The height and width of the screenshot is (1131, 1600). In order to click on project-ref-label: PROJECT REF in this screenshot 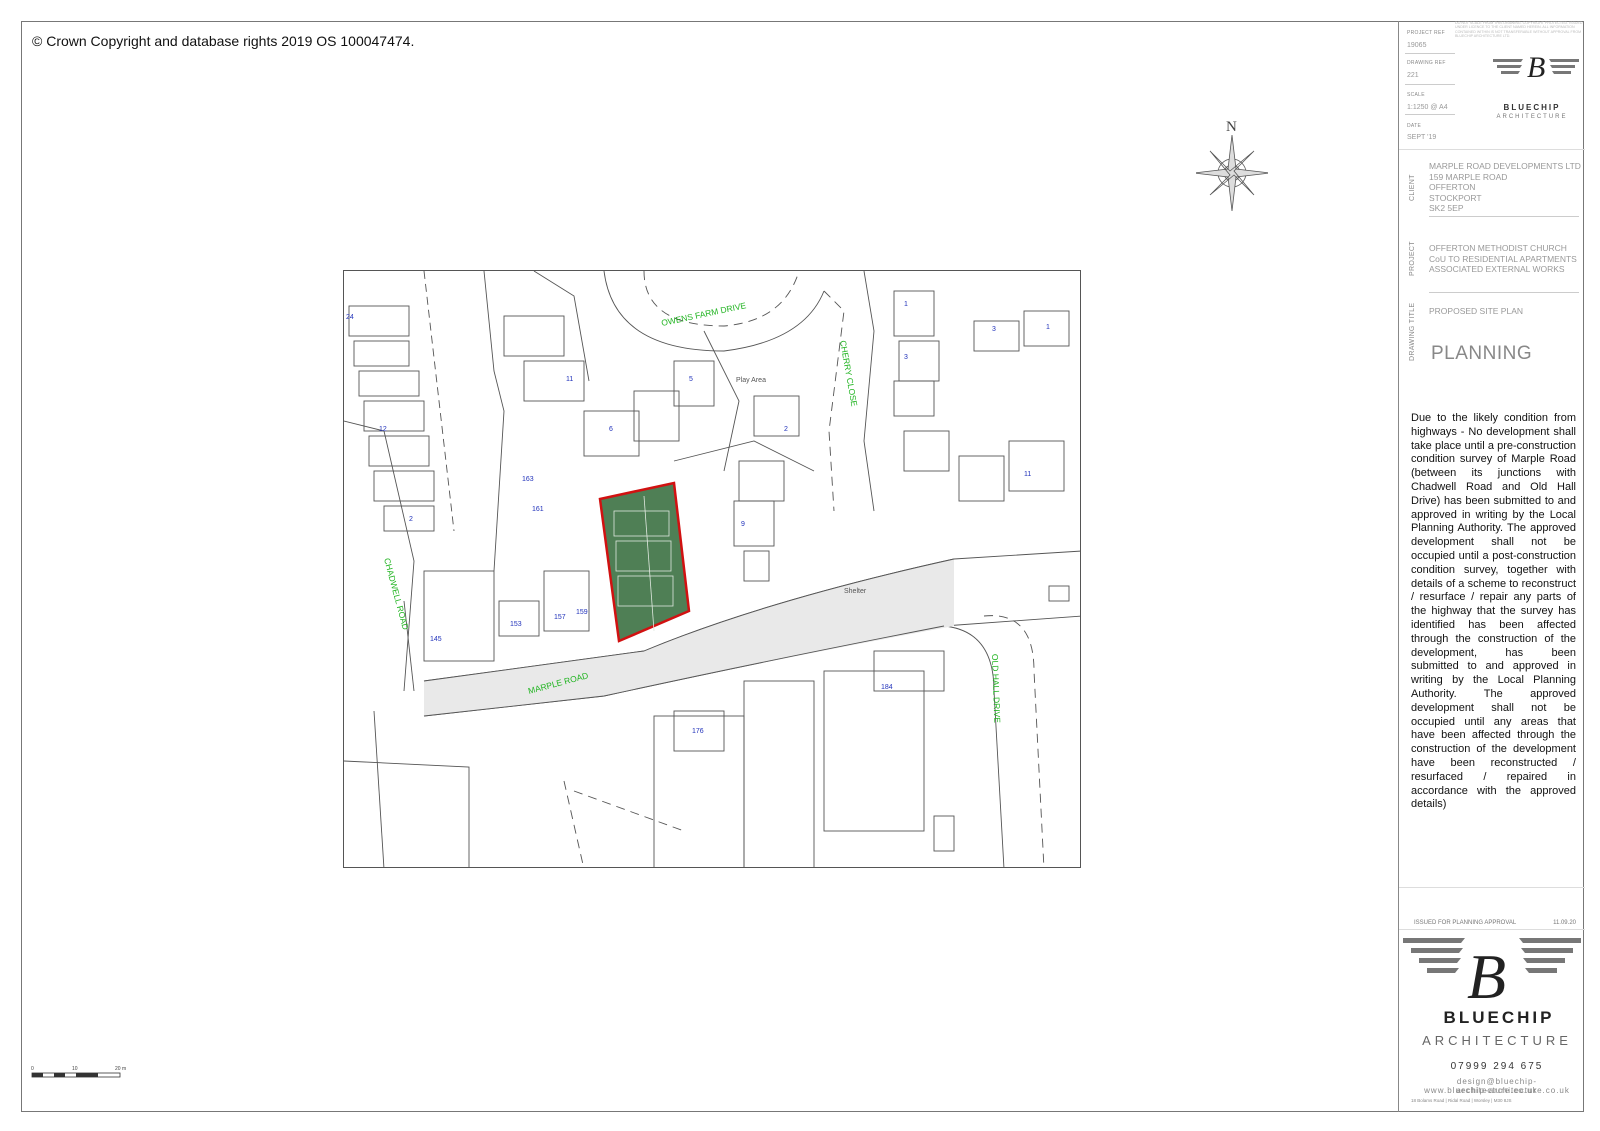, I will do `click(1426, 33)`.